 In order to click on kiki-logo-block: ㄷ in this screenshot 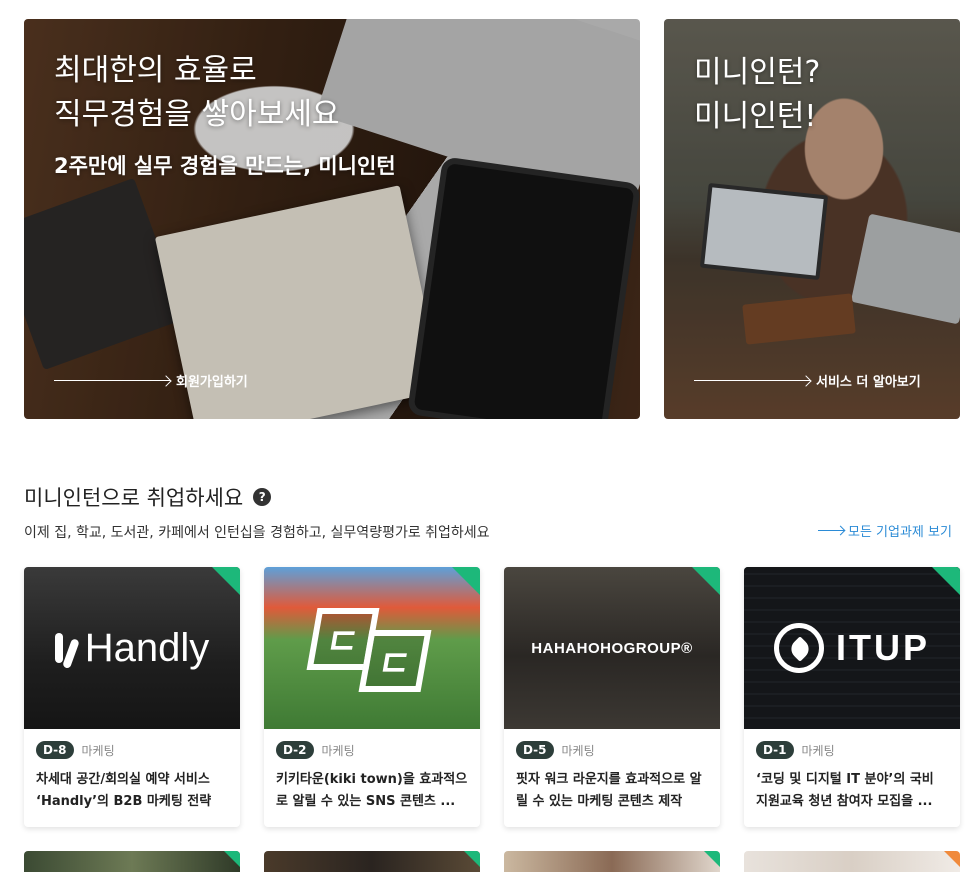, I will do `click(395, 661)`.